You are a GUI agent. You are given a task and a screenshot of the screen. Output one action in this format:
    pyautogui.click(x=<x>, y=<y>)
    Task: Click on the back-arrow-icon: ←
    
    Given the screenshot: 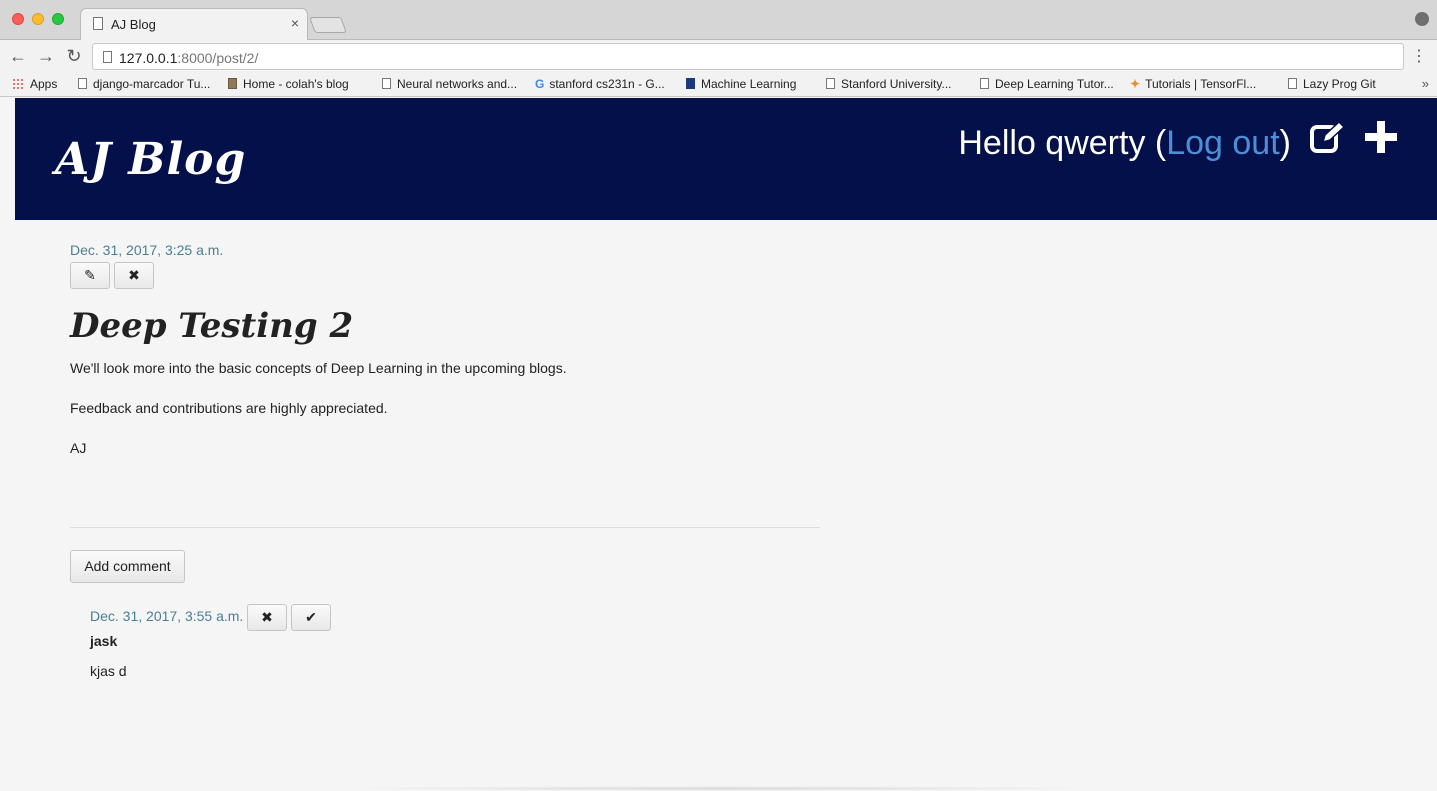 What is the action you would take?
    pyautogui.click(x=18, y=56)
    